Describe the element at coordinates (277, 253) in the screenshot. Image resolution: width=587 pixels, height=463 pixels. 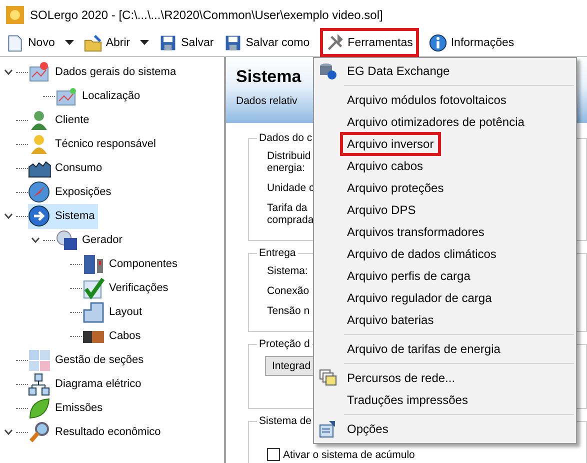
I see `group-title: Entrega` at that location.